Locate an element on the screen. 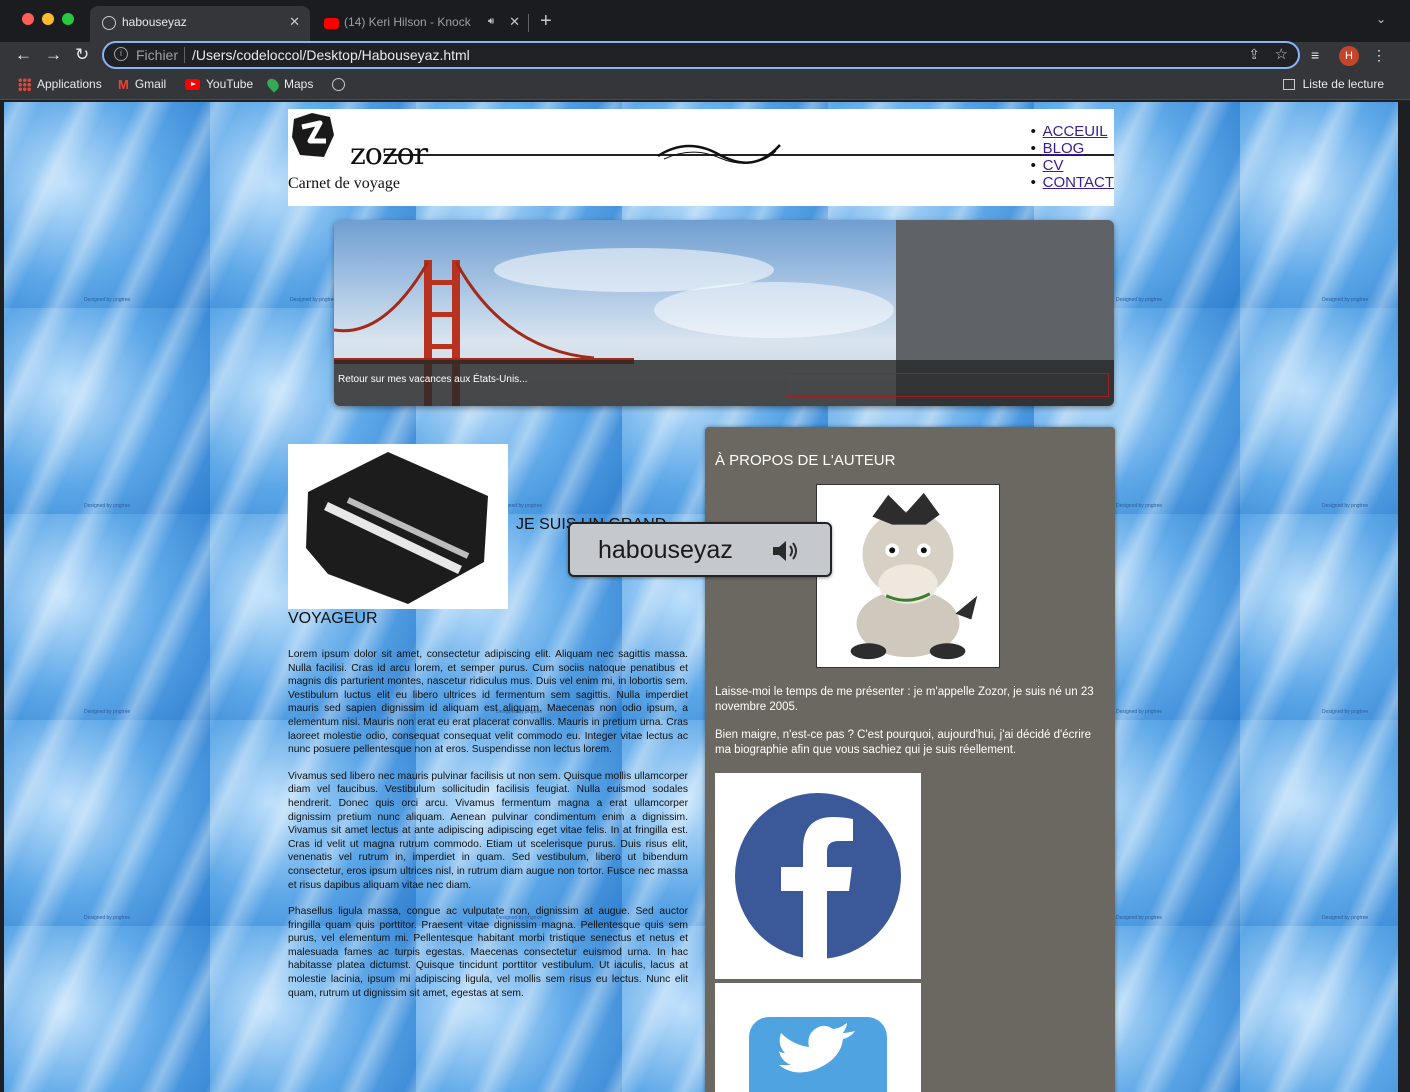 This screenshot has height=1092, width=1410. tab-title: habouseyaz is located at coordinates (154, 22).